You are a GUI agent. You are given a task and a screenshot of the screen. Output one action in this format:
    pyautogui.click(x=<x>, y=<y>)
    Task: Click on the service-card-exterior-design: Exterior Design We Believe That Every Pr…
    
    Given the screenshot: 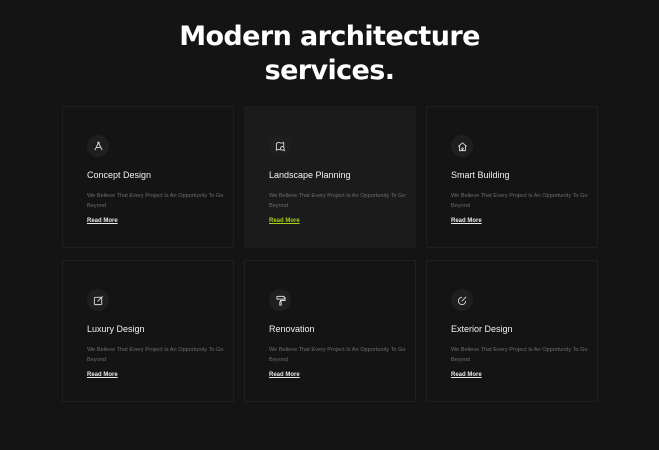 What is the action you would take?
    pyautogui.click(x=512, y=331)
    